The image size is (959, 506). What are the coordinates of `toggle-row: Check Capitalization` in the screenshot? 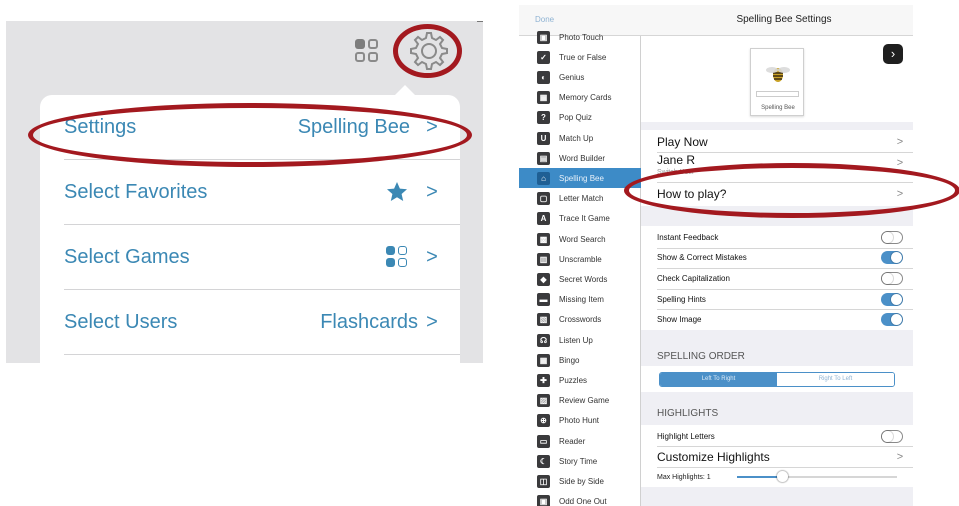 It's located at (777, 278).